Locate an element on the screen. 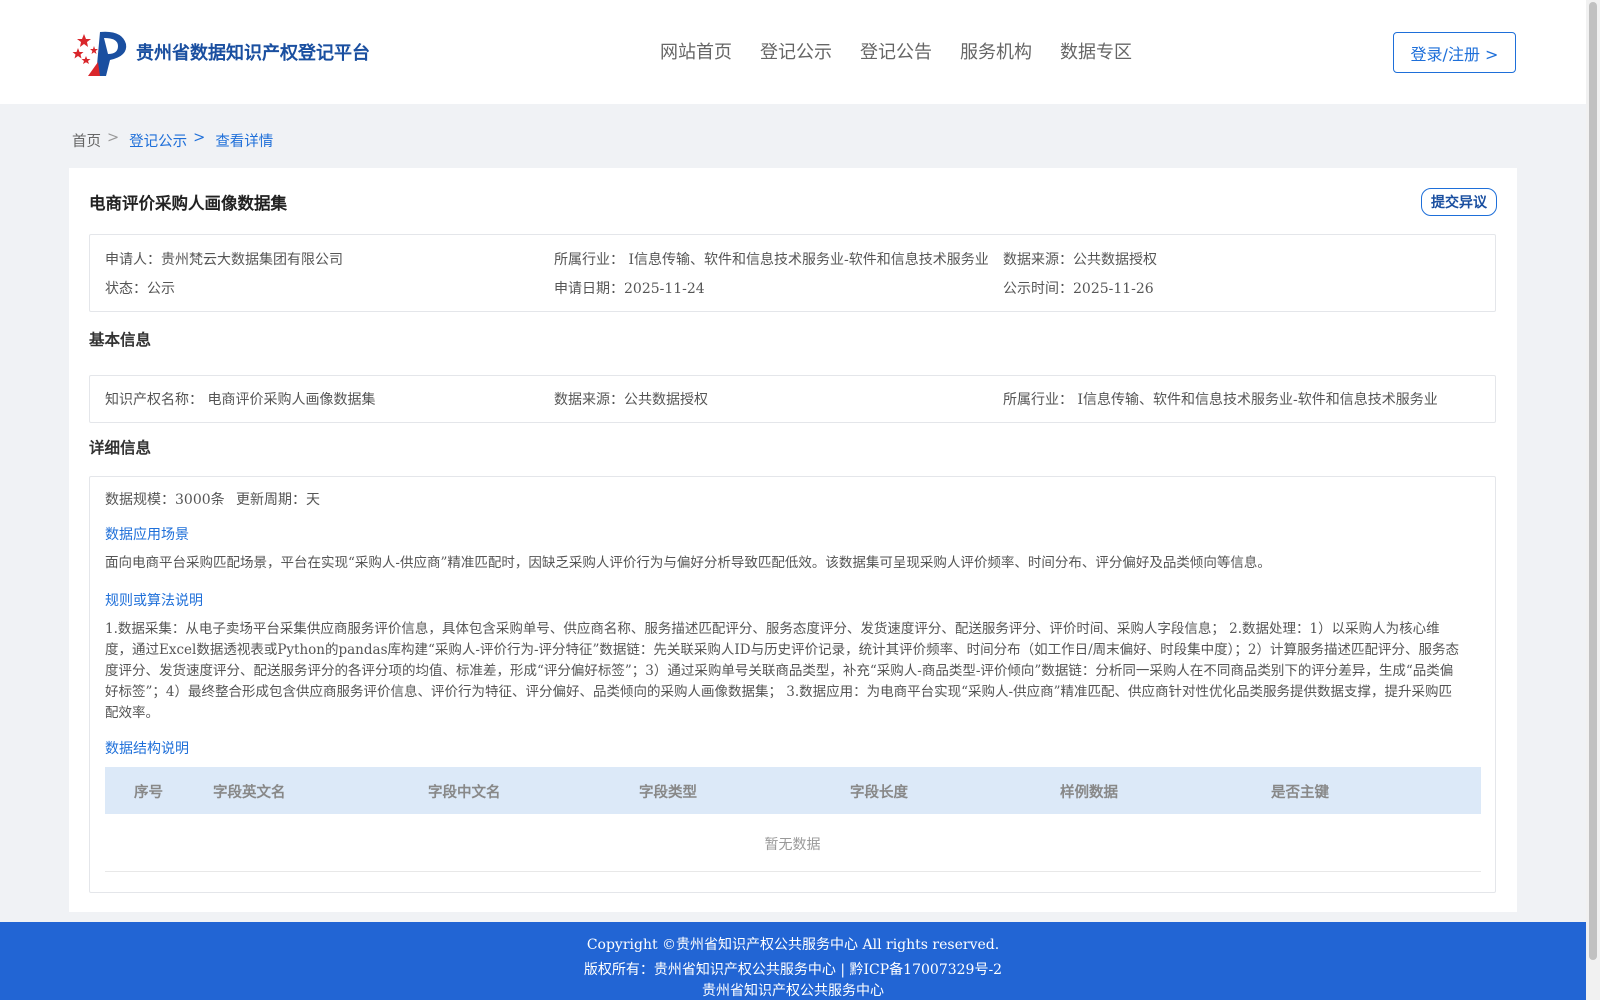 Image resolution: width=1600 pixels, height=1000 pixels. col-sample-data: 样例数据 is located at coordinates (1089, 792).